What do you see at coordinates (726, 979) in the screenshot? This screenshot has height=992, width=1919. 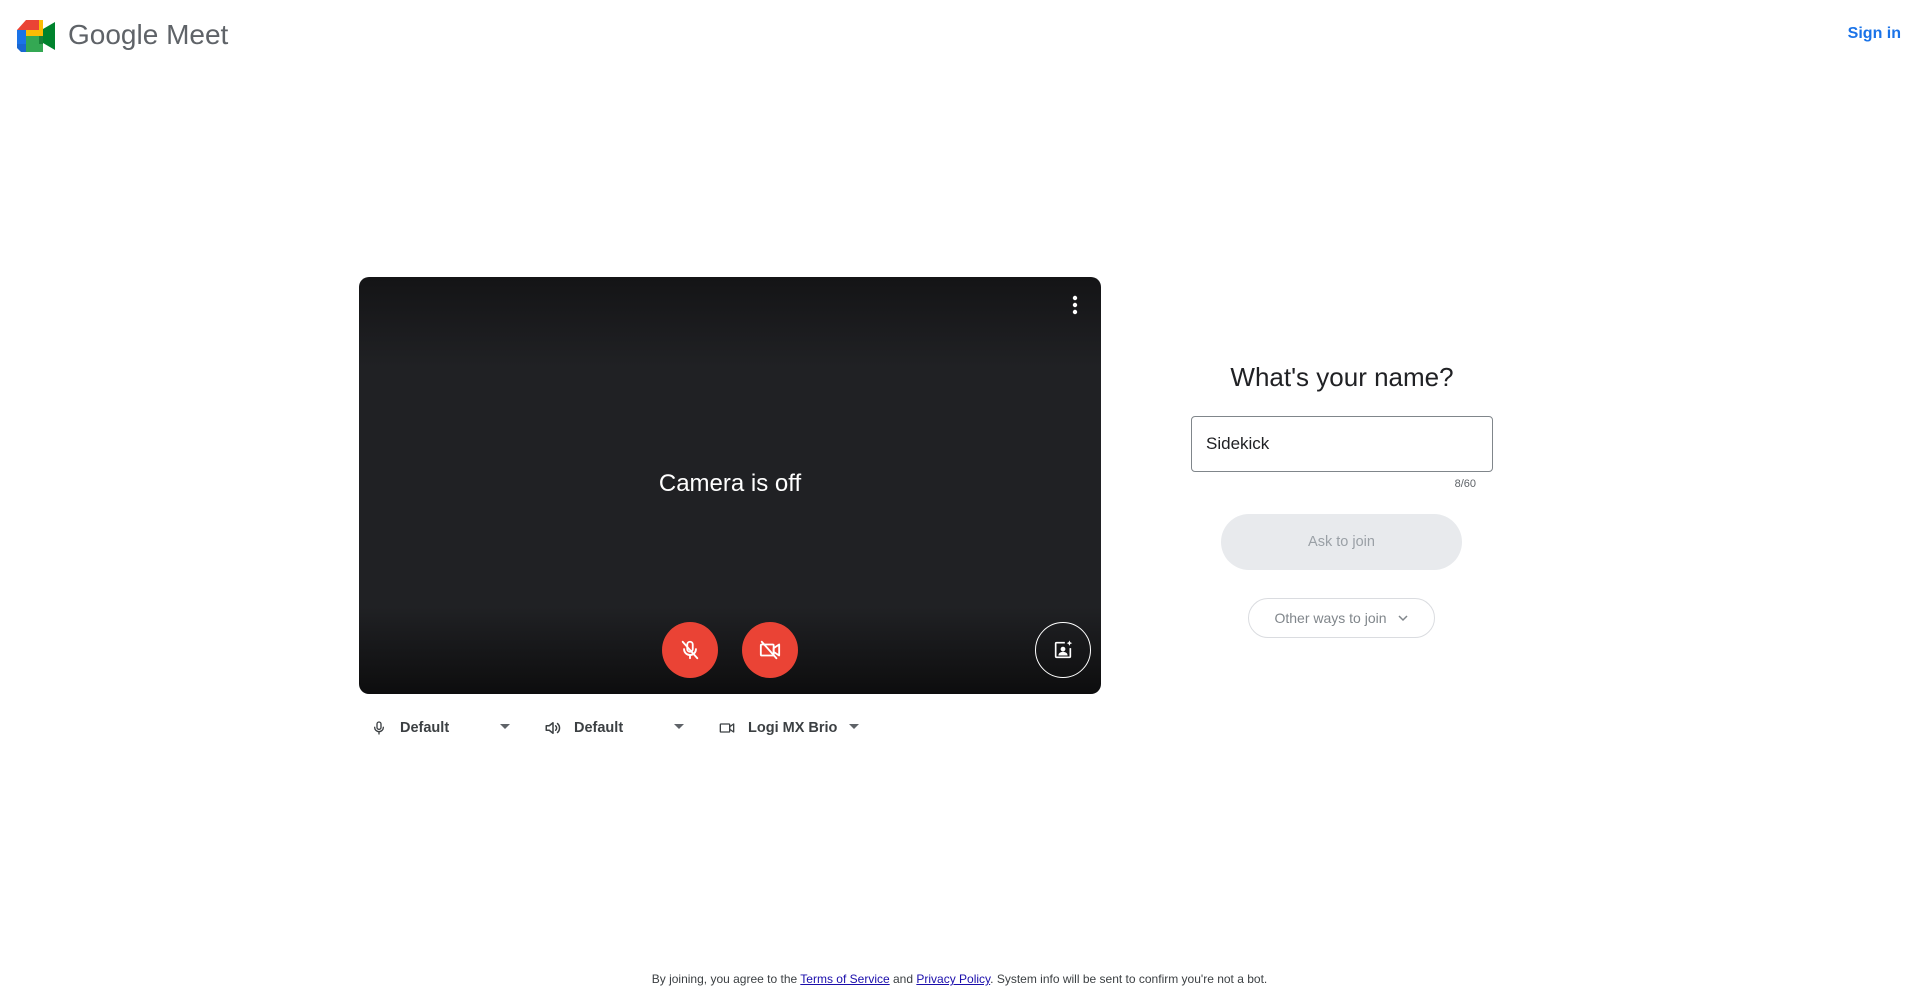 I see `footer-prefix: By joining, you agree to the` at bounding box center [726, 979].